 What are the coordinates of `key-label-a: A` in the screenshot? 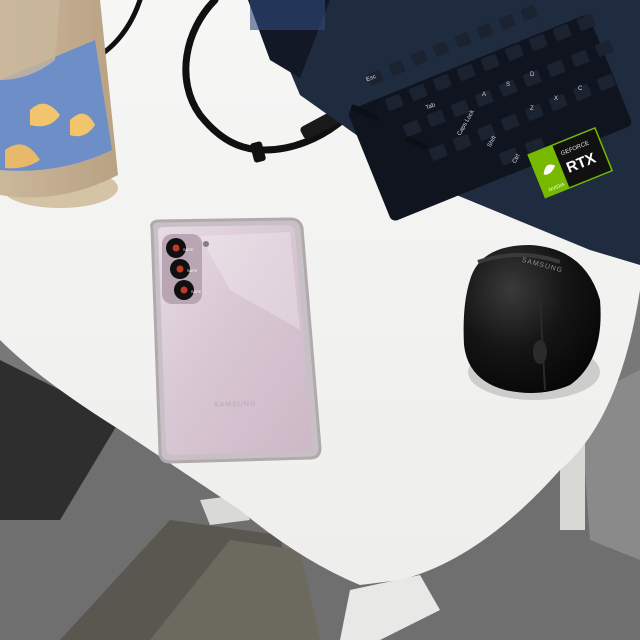 It's located at (484, 95).